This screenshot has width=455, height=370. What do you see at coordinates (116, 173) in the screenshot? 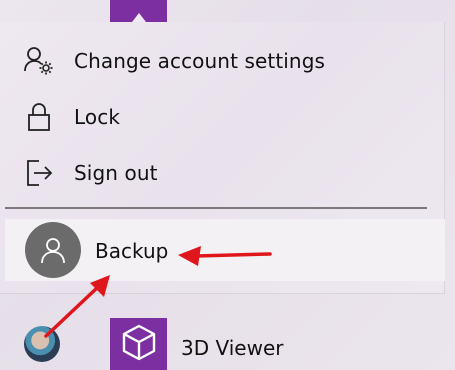
I see `menu-item-label: Sign out` at bounding box center [116, 173].